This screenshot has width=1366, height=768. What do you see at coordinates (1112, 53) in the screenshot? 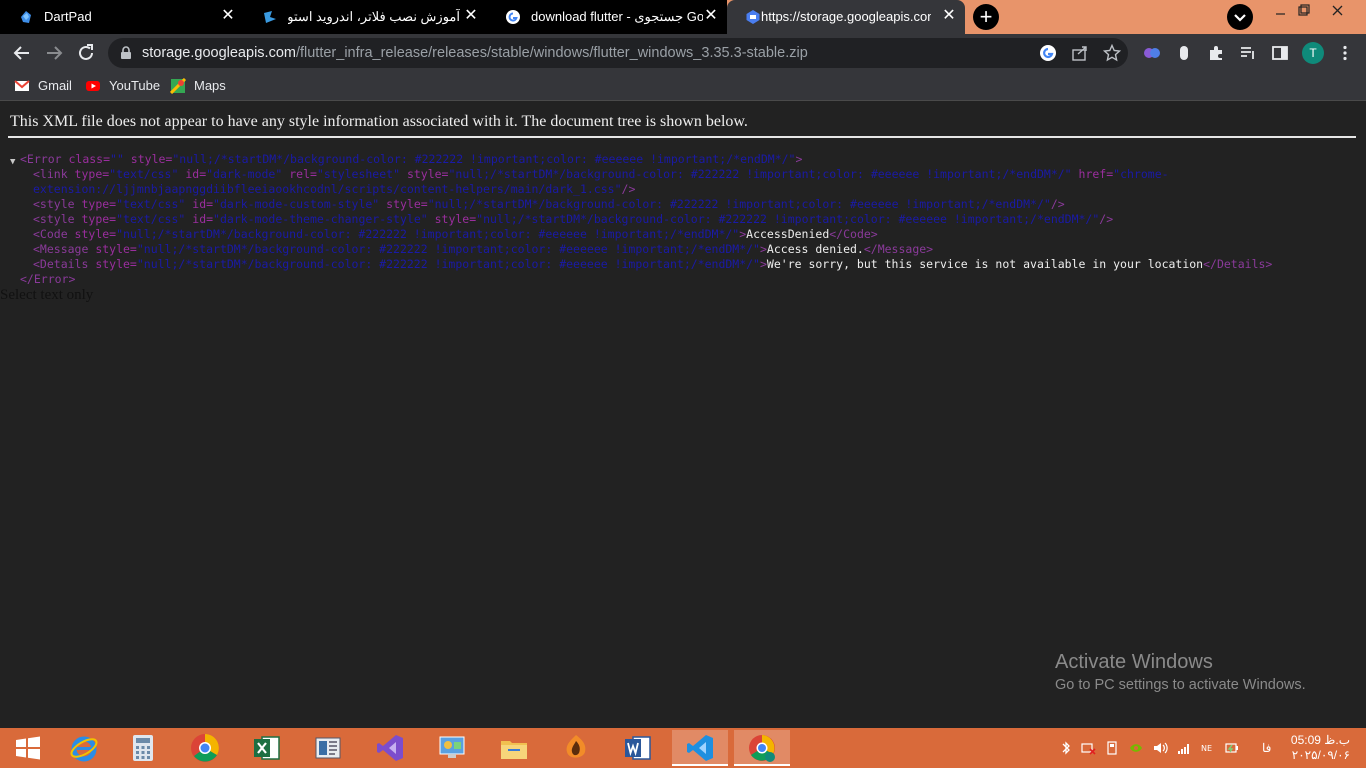
I see `bookmark-star-icon` at bounding box center [1112, 53].